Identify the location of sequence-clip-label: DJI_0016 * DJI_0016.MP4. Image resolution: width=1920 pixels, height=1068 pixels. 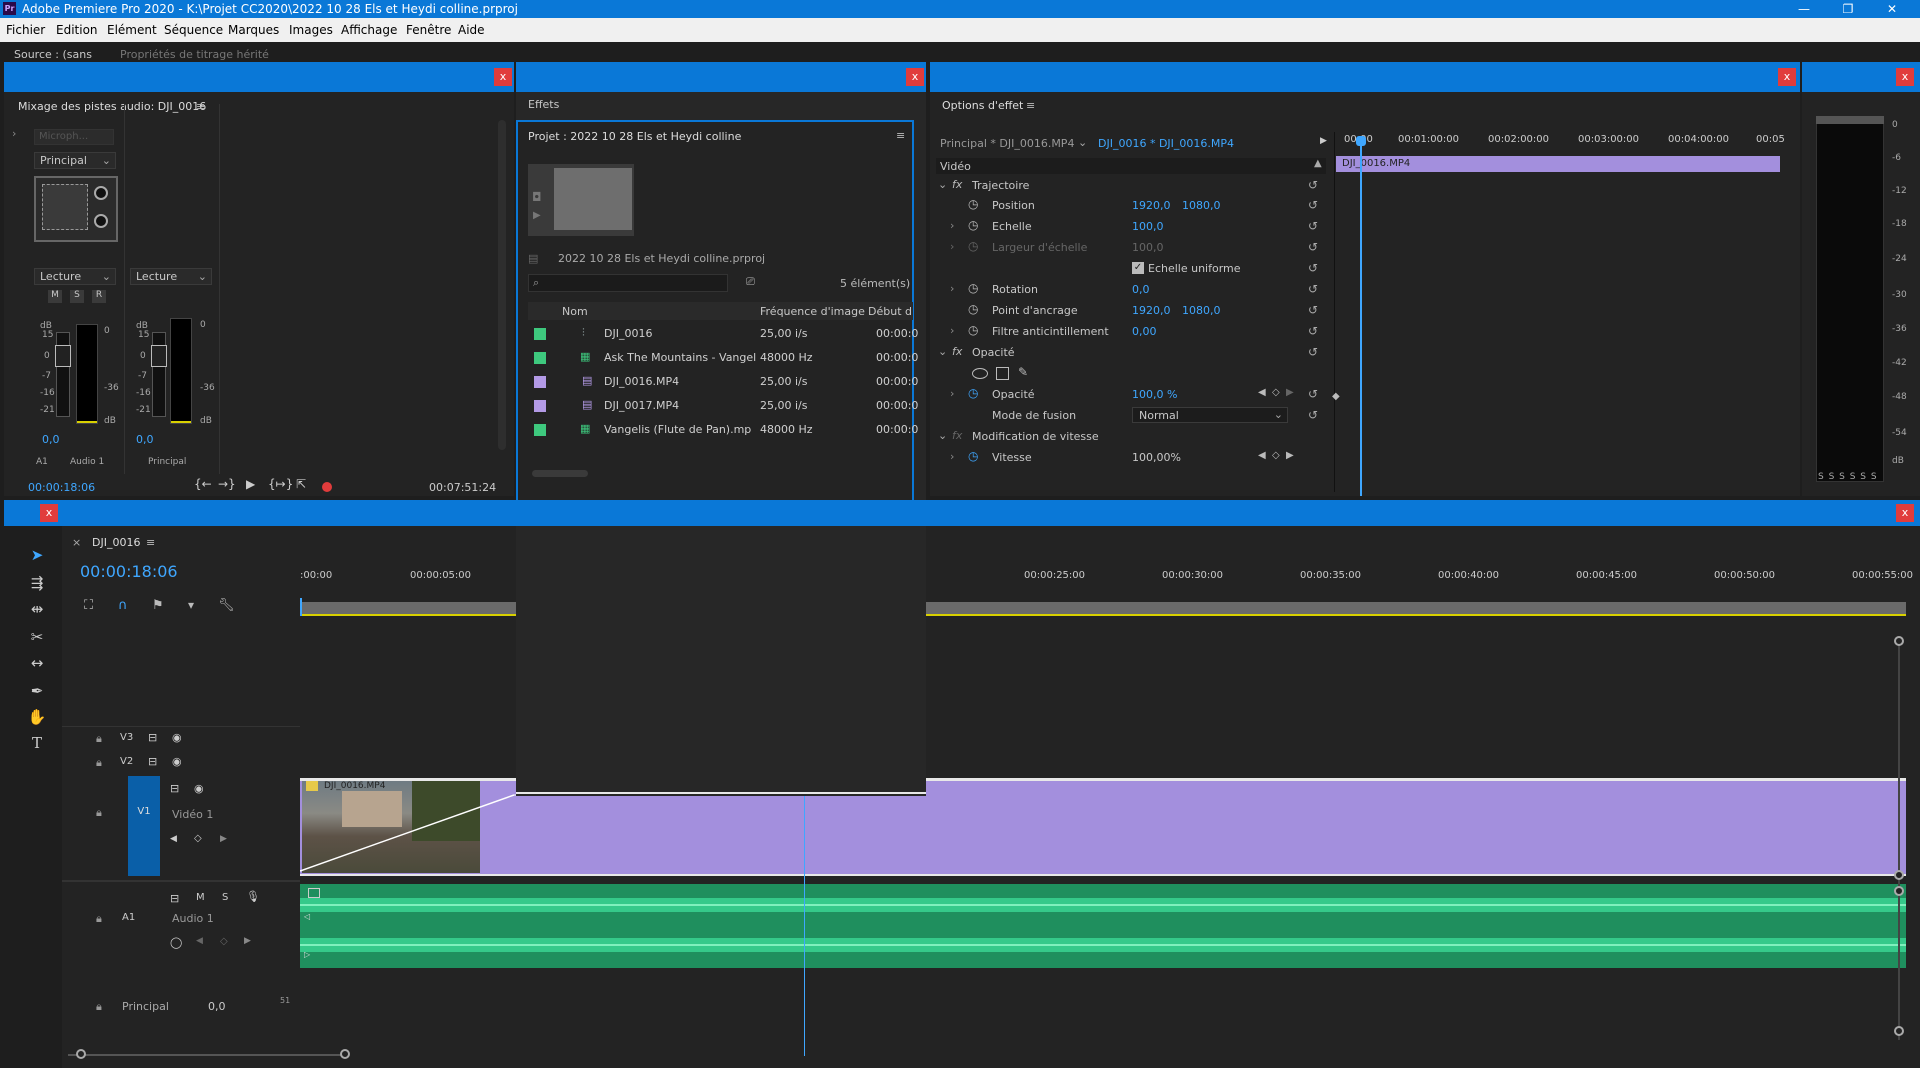
(1166, 143).